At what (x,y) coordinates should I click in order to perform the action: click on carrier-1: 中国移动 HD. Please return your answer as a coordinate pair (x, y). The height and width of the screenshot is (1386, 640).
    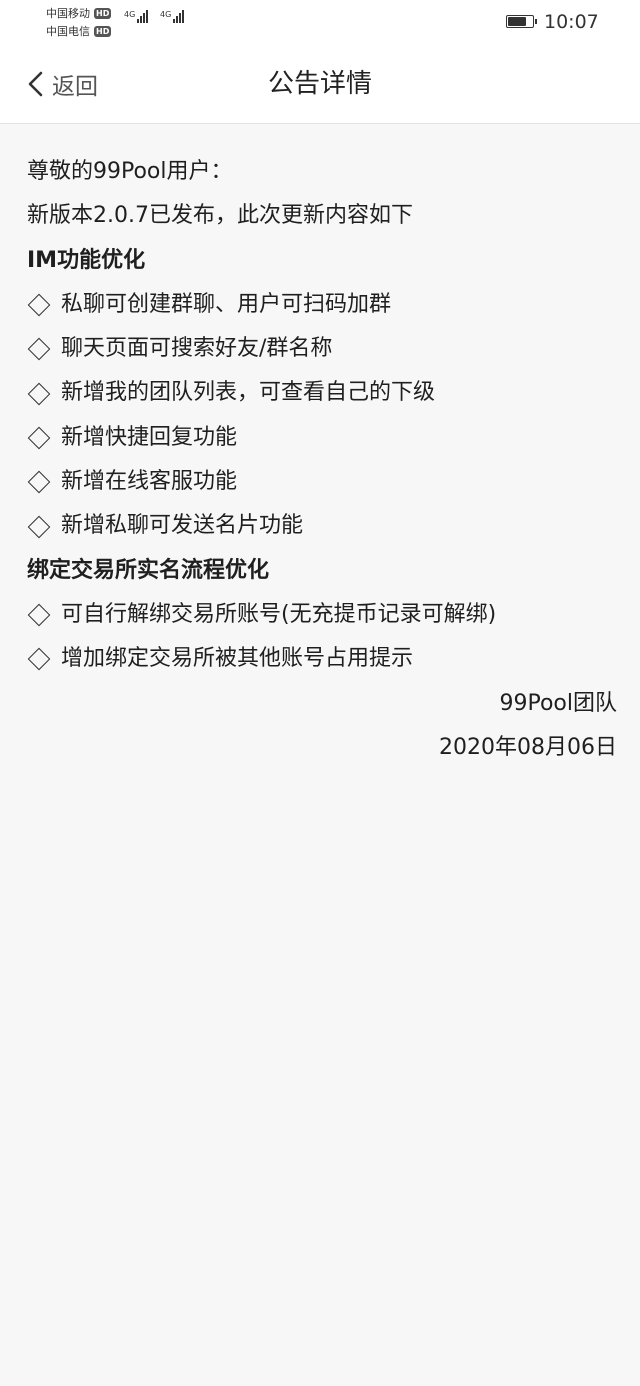
    Looking at the image, I should click on (79, 13).